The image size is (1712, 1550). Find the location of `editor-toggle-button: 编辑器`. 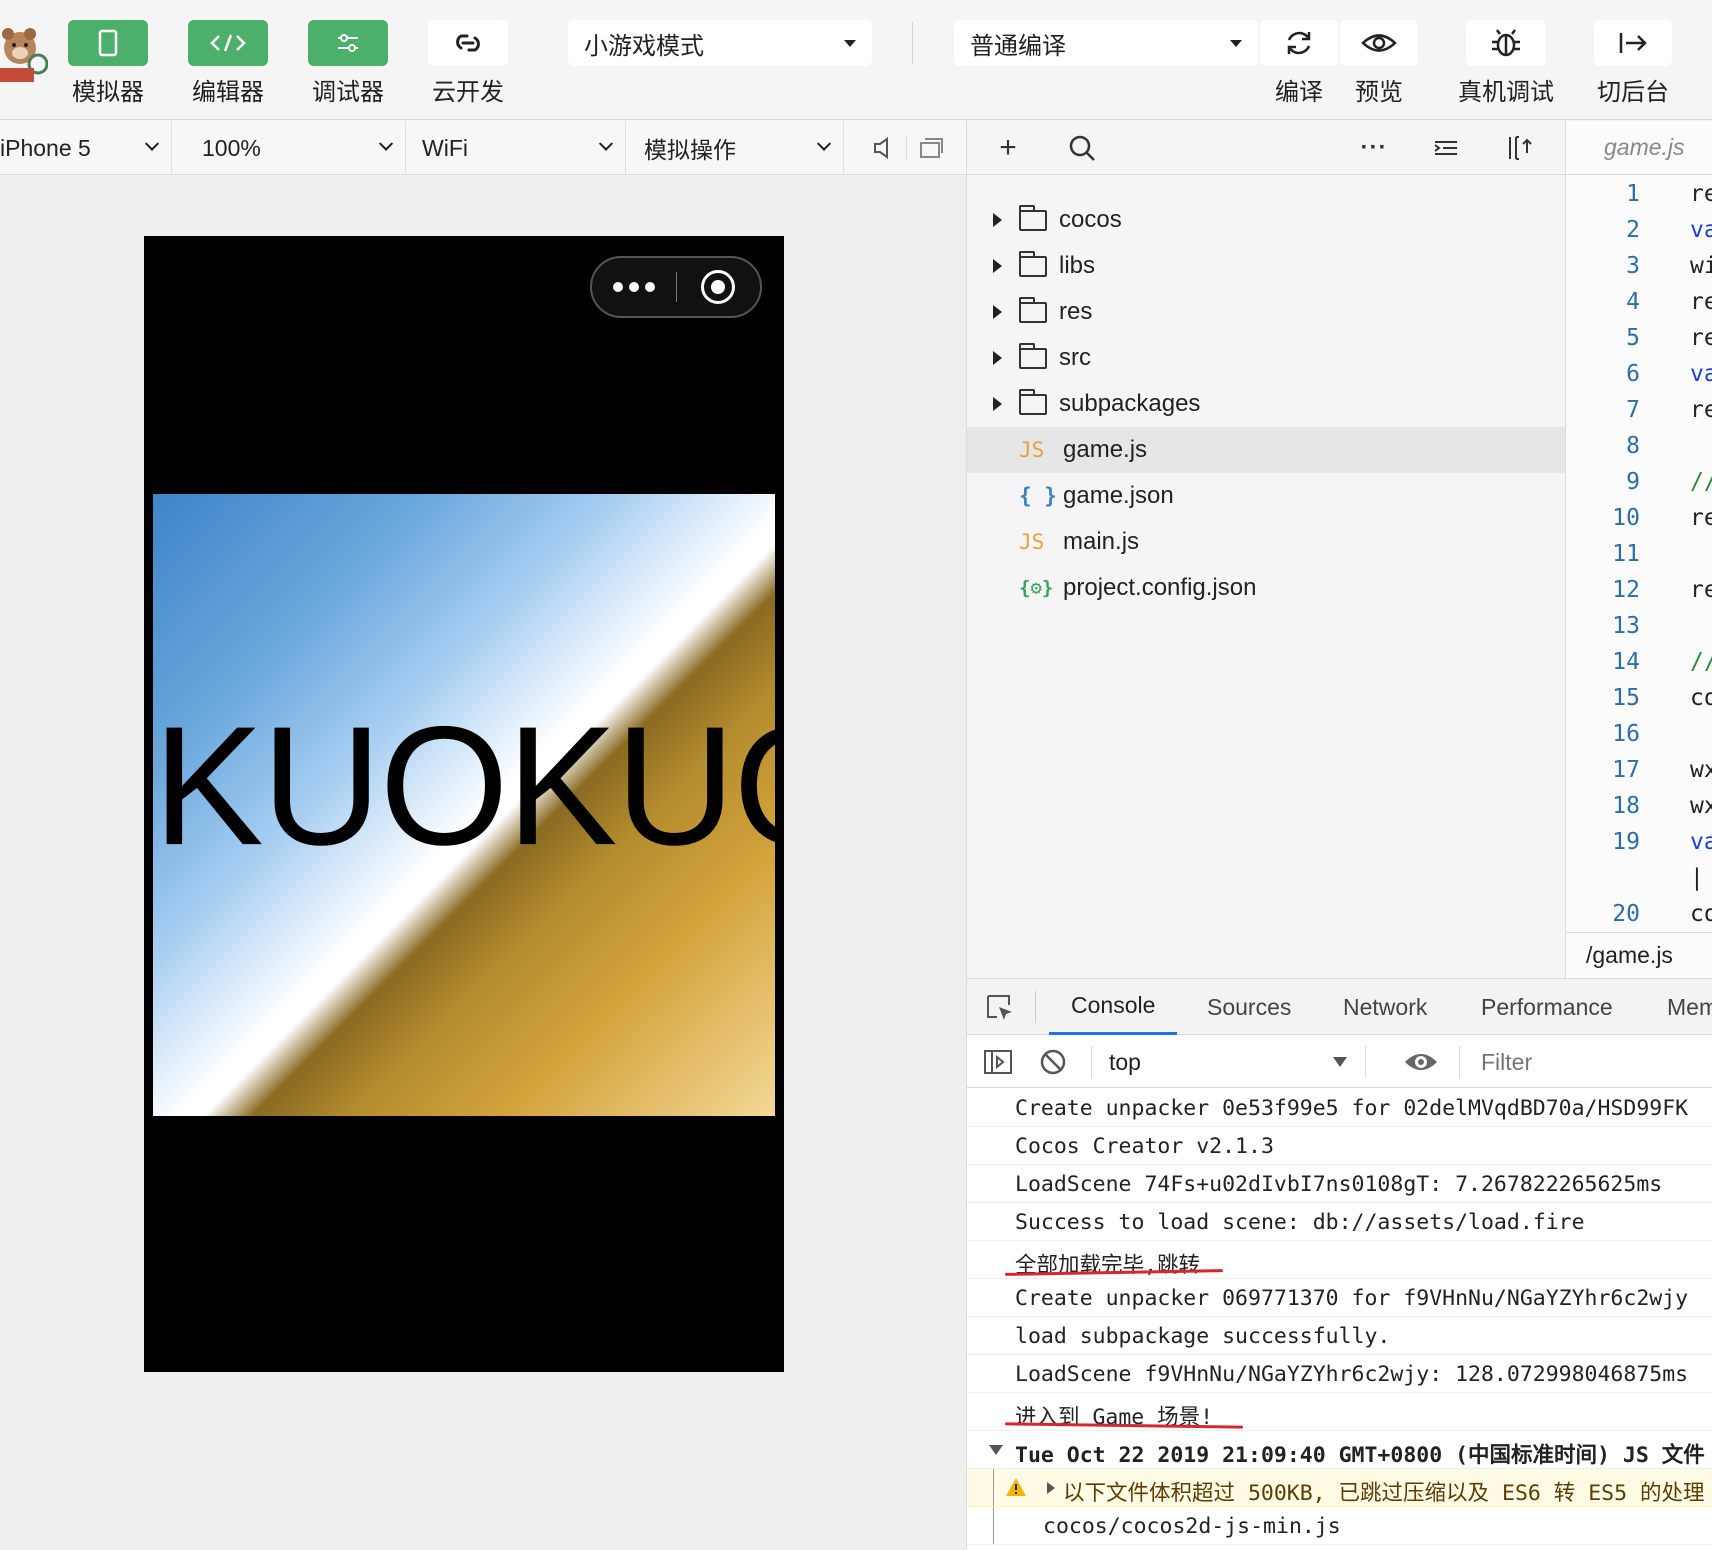

editor-toggle-button: 编辑器 is located at coordinates (228, 63).